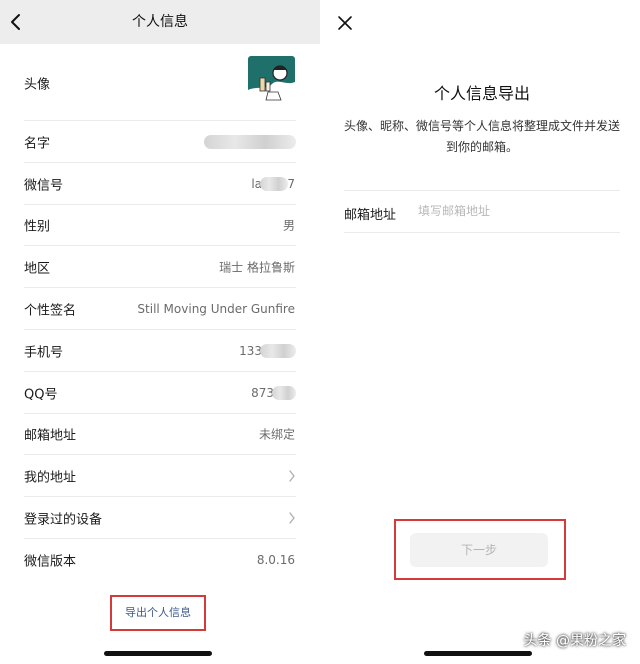 The image size is (640, 664). Describe the element at coordinates (37, 227) in the screenshot. I see `row-label-gender: 性别` at that location.